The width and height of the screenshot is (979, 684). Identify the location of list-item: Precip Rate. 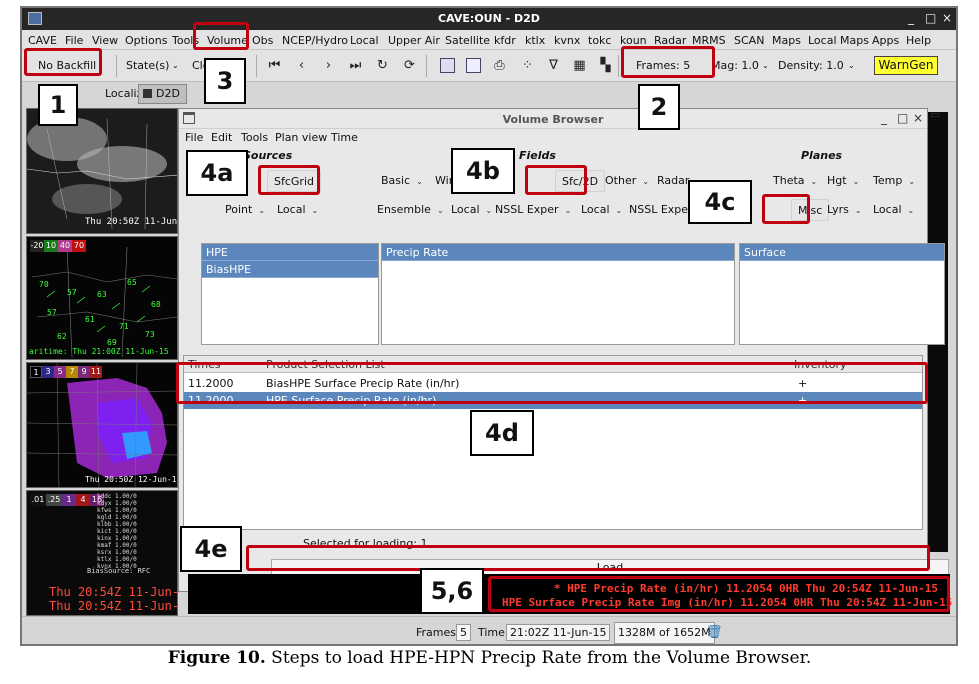
(558, 252).